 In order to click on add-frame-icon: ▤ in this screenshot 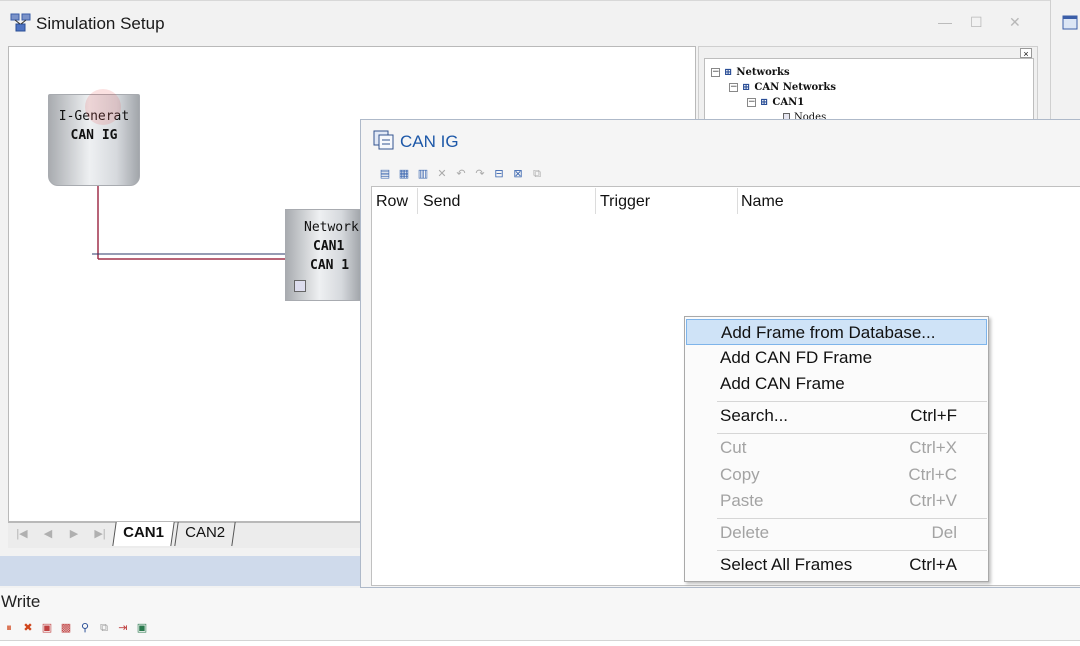, I will do `click(385, 174)`.